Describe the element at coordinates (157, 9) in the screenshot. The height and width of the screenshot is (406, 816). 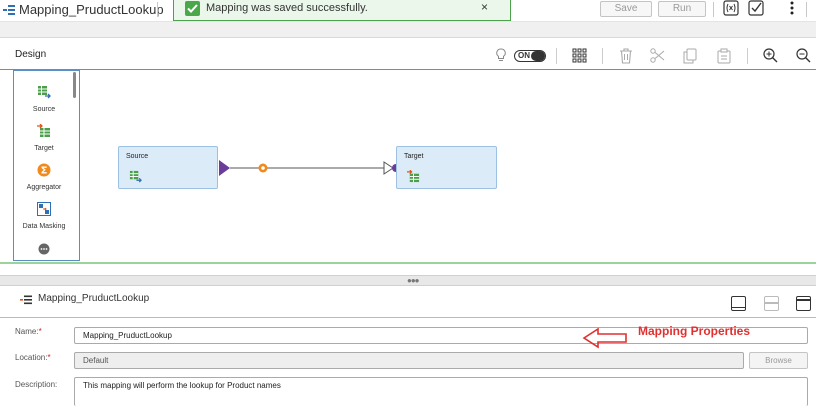
I see `title-divider` at that location.